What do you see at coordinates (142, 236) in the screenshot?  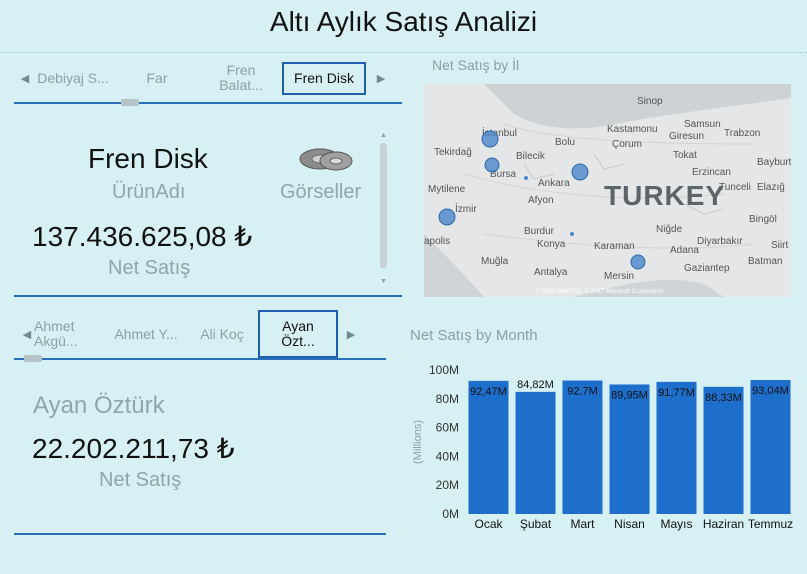 I see `product-net-sales-value: 137.436.625,08 ₺` at bounding box center [142, 236].